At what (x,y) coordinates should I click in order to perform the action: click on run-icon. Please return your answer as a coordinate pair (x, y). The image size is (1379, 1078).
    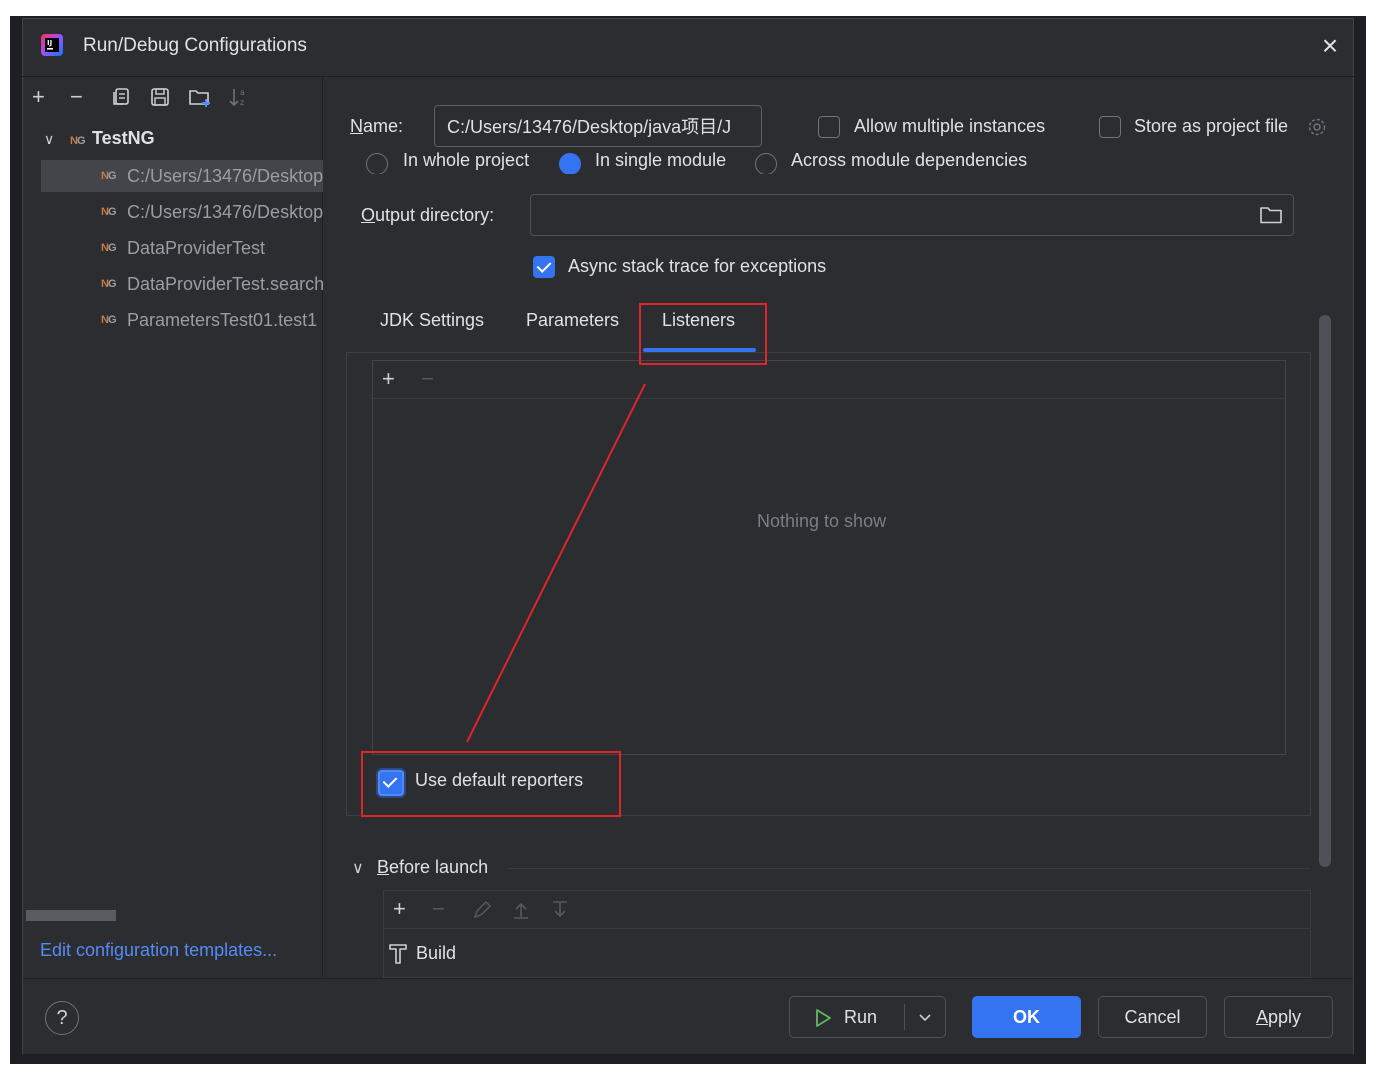
    Looking at the image, I should click on (823, 1018).